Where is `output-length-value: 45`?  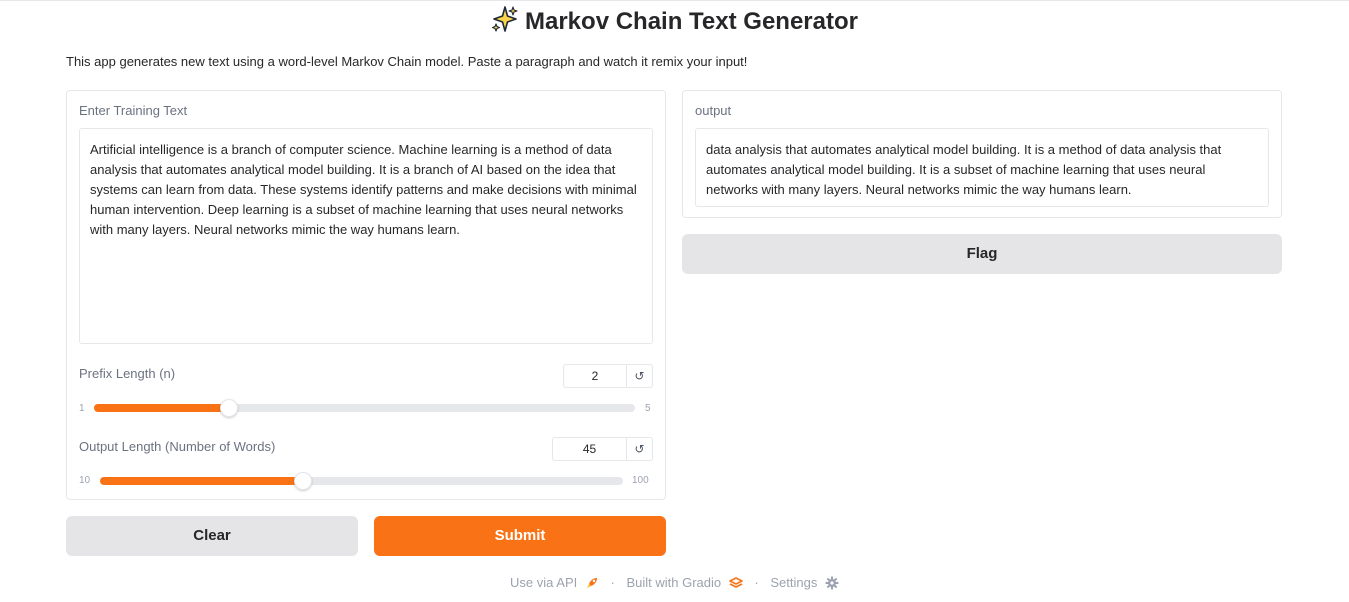
output-length-value: 45 is located at coordinates (589, 449).